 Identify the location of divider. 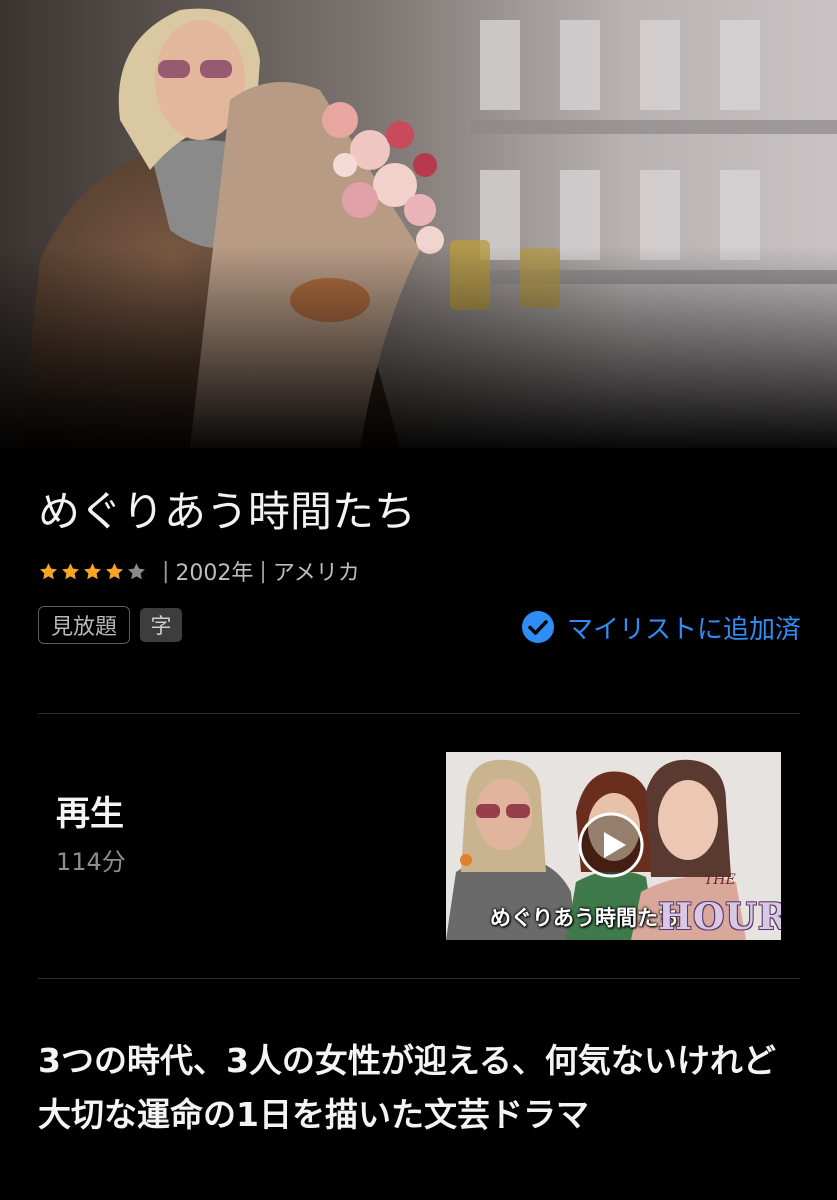
(419, 978).